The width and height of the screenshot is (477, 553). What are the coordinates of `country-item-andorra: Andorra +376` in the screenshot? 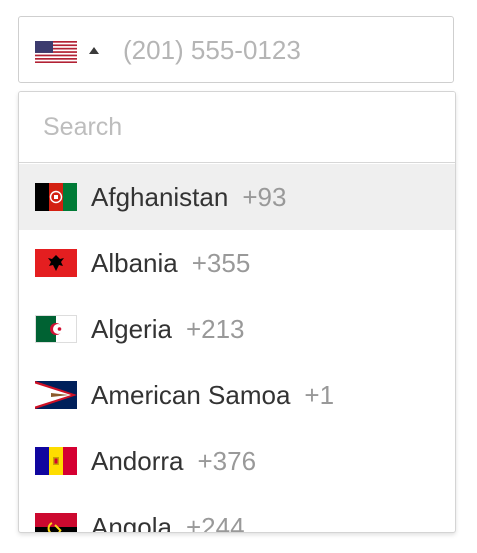 It's located at (237, 461).